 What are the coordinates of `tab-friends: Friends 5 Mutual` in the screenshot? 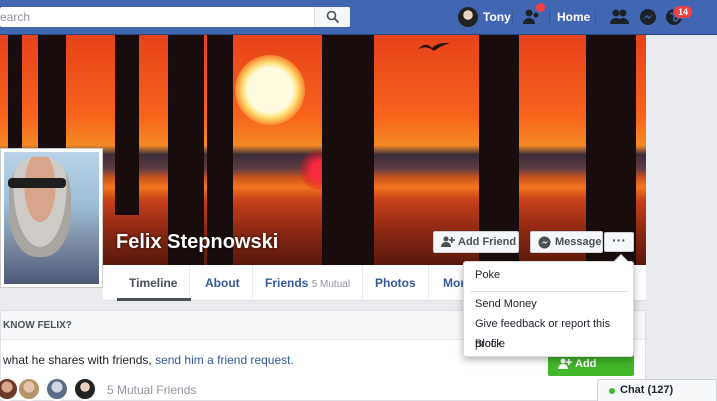 It's located at (308, 283).